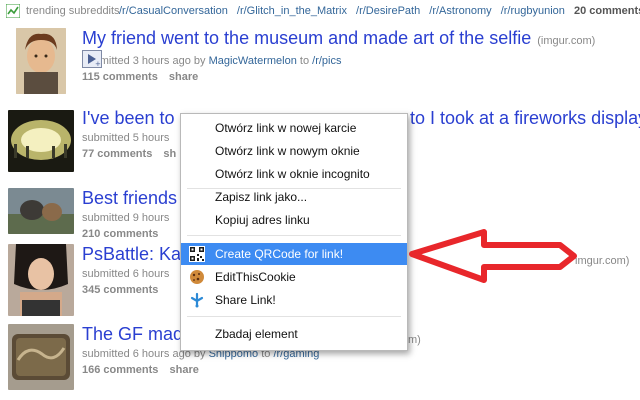 This screenshot has height=400, width=640. What do you see at coordinates (131, 254) in the screenshot?
I see `post-title: PsBattle: Ka` at bounding box center [131, 254].